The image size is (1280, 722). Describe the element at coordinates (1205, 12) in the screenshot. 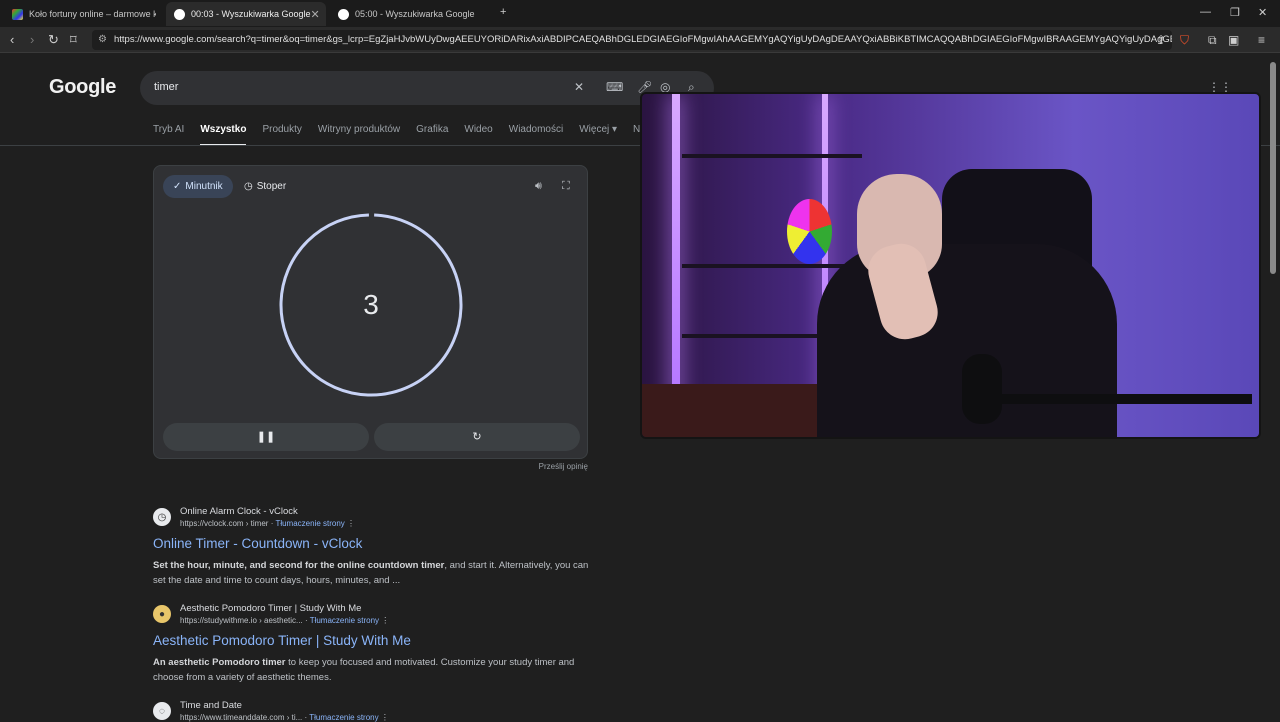

I see `minimize-icon: —` at that location.